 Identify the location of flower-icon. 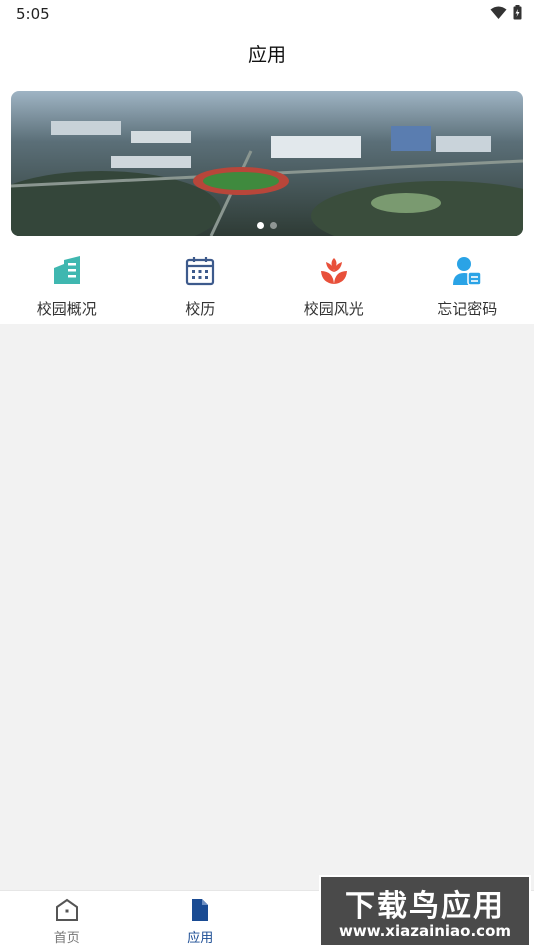
(334, 271).